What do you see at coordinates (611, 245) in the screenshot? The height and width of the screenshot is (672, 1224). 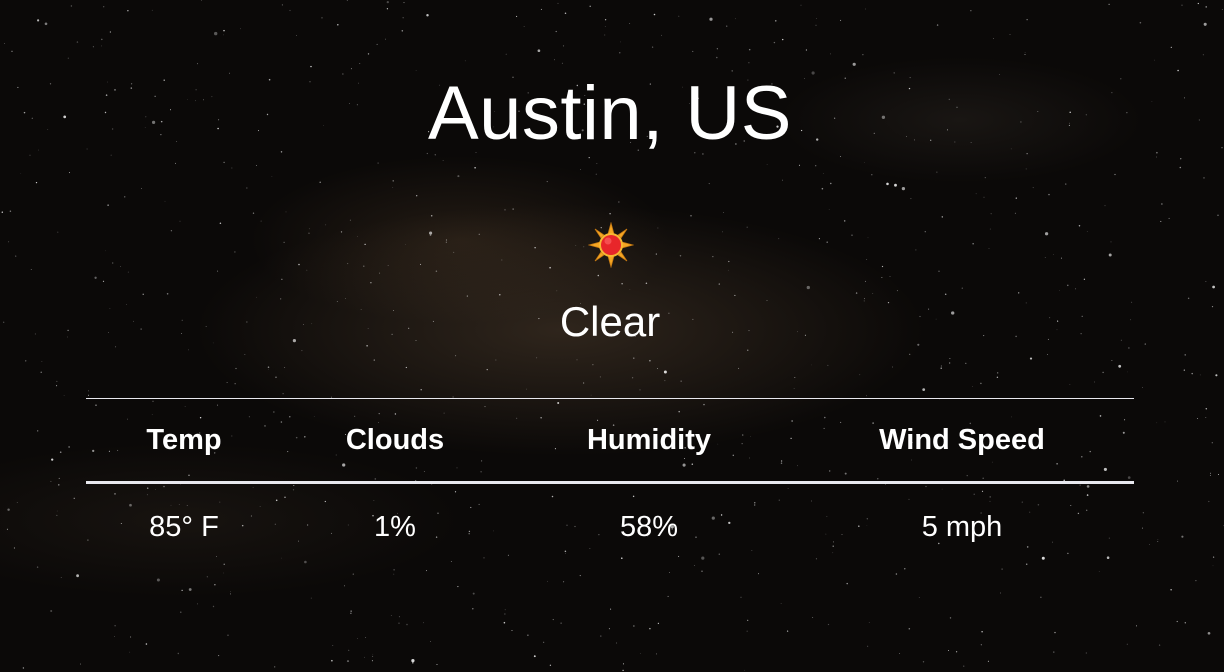 I see `sun-icon` at bounding box center [611, 245].